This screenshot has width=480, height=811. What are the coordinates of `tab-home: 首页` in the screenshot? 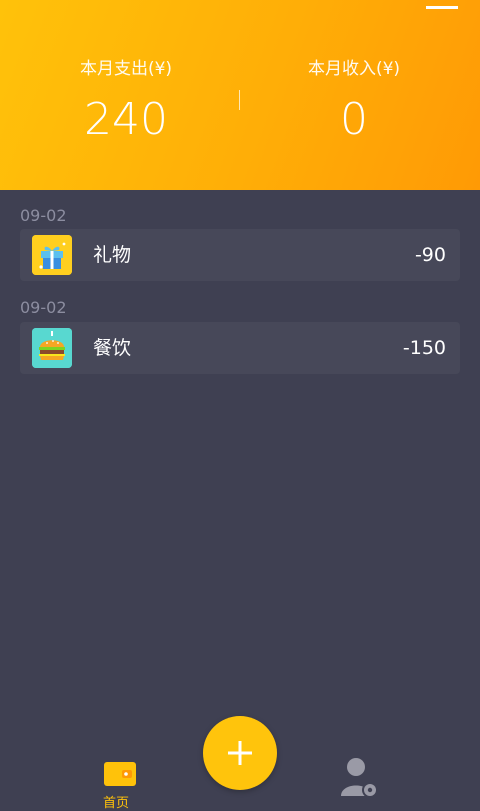 It's located at (120, 785).